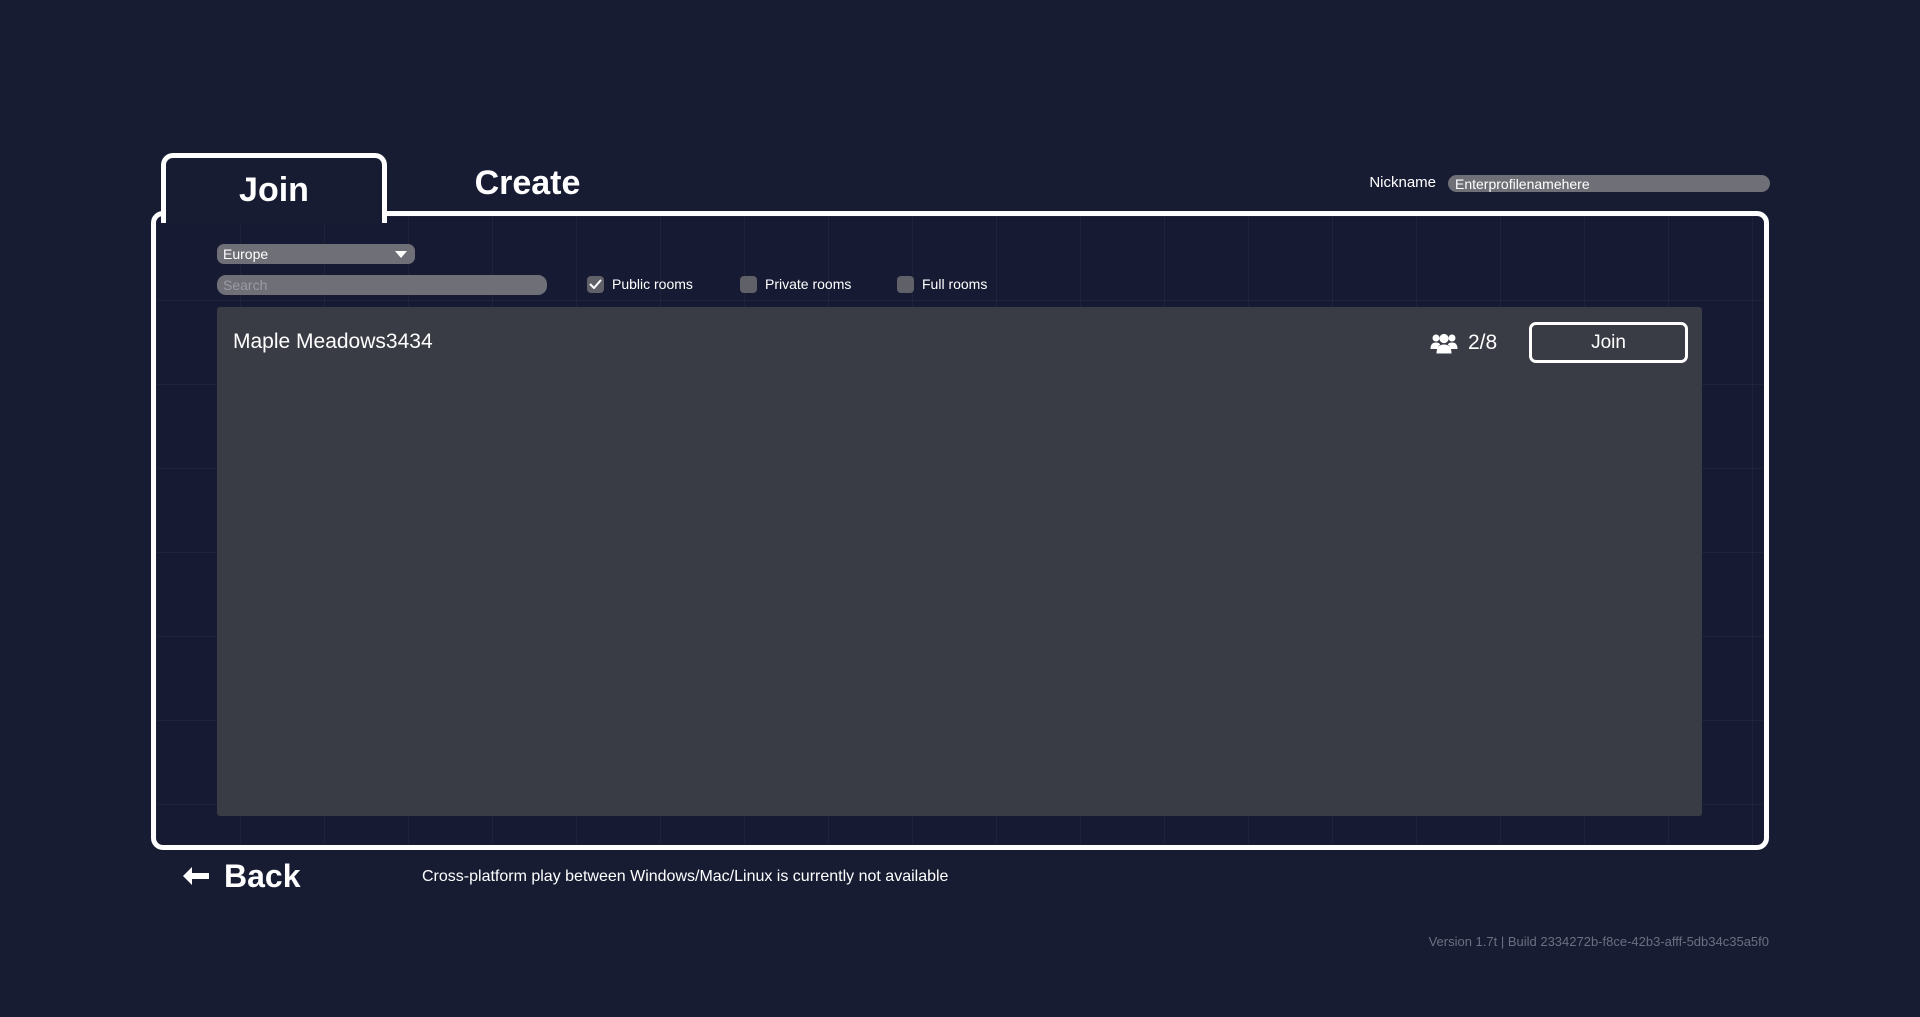 This screenshot has height=1017, width=1920. I want to click on room-player-count-value: 2/8, so click(1483, 342).